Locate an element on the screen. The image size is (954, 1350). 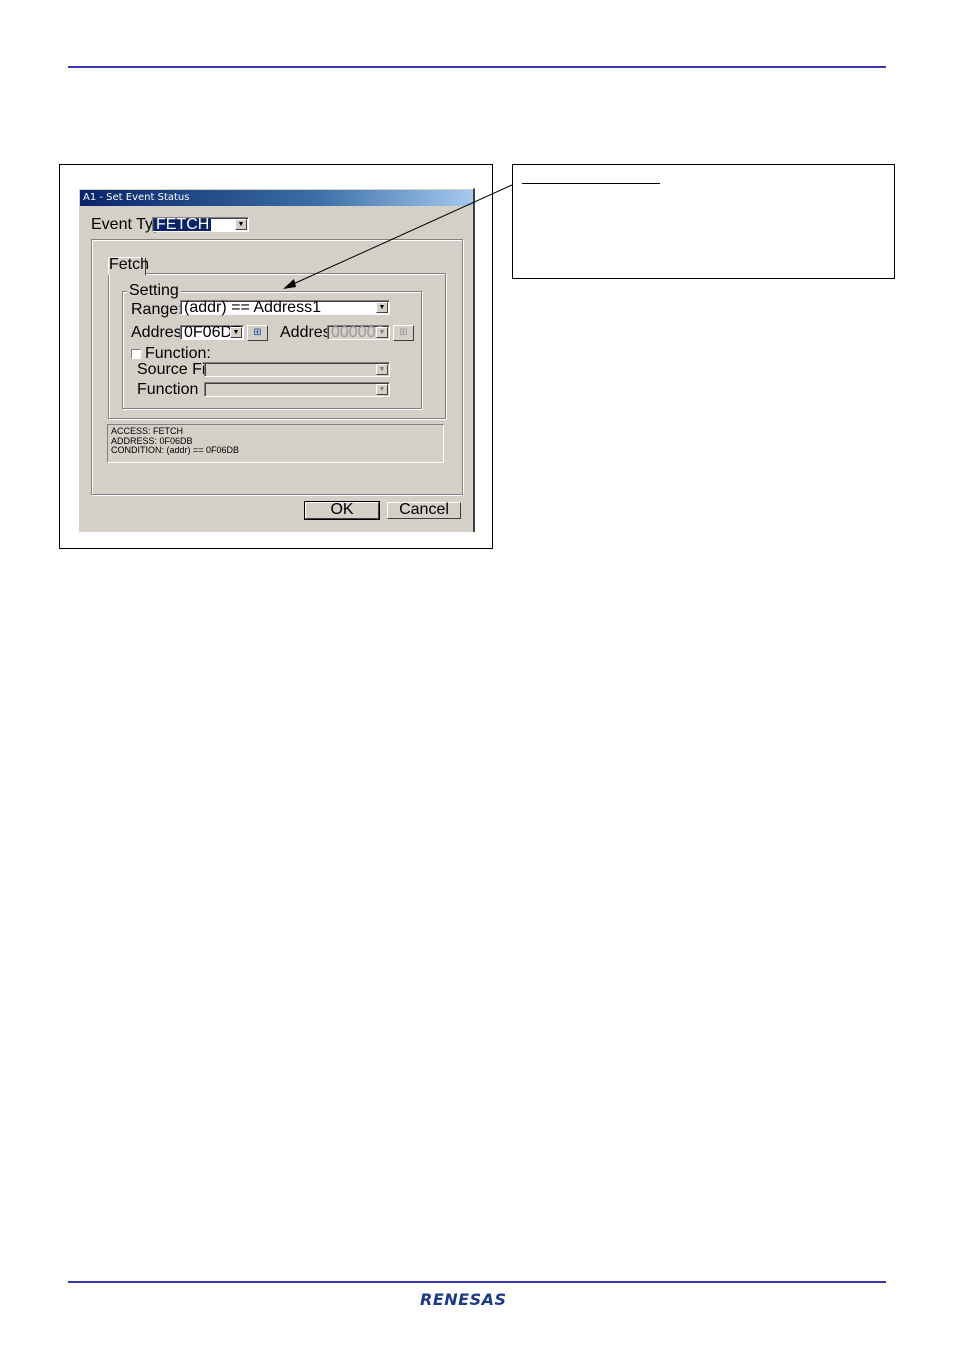
range-label: Range: is located at coordinates (157, 309).